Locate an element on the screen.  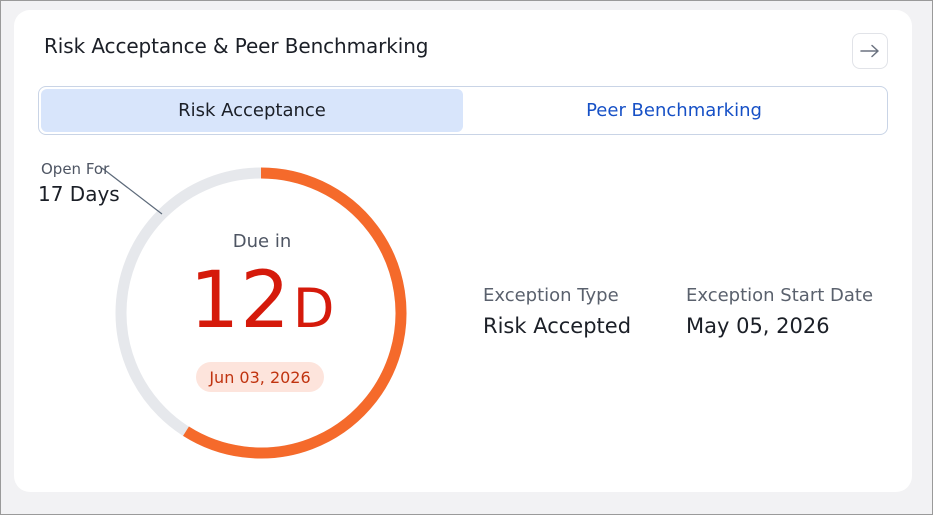
due-days-unit: D is located at coordinates (313, 308).